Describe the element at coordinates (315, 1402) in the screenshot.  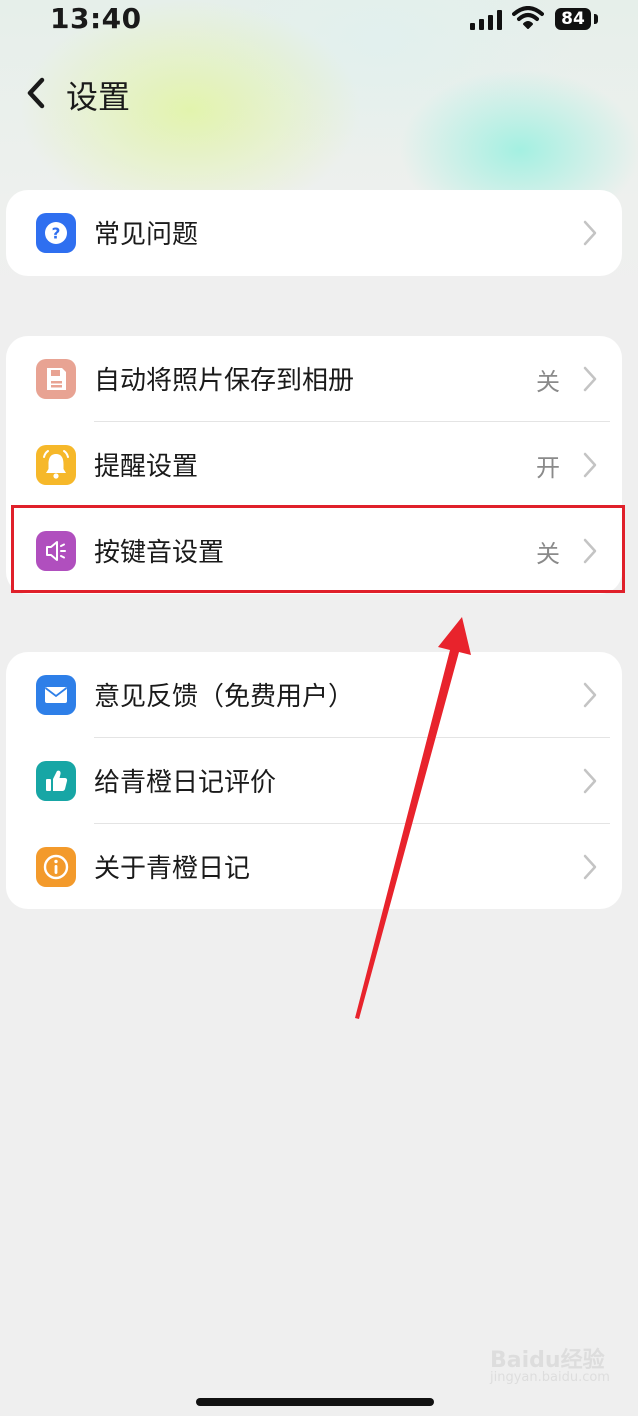
I see `home-indicator` at that location.